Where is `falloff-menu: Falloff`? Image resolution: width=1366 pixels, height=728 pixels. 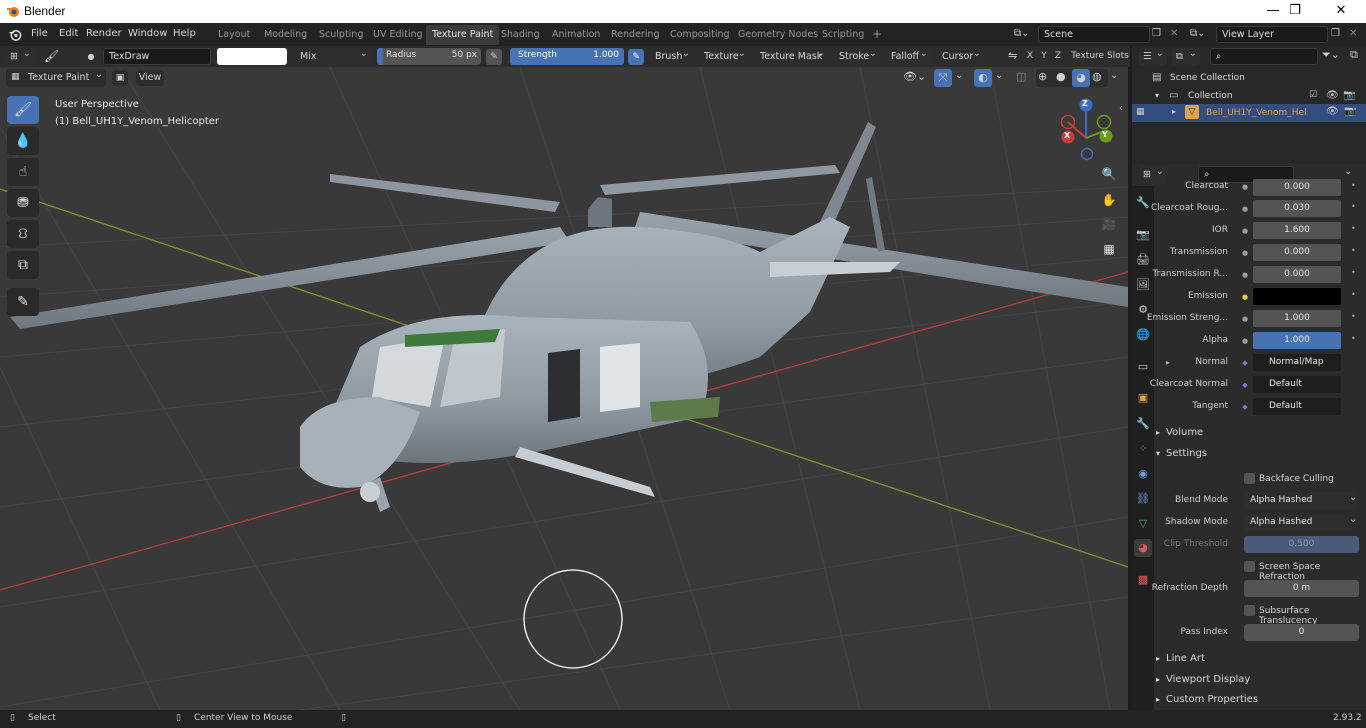
falloff-menu: Falloff is located at coordinates (909, 55).